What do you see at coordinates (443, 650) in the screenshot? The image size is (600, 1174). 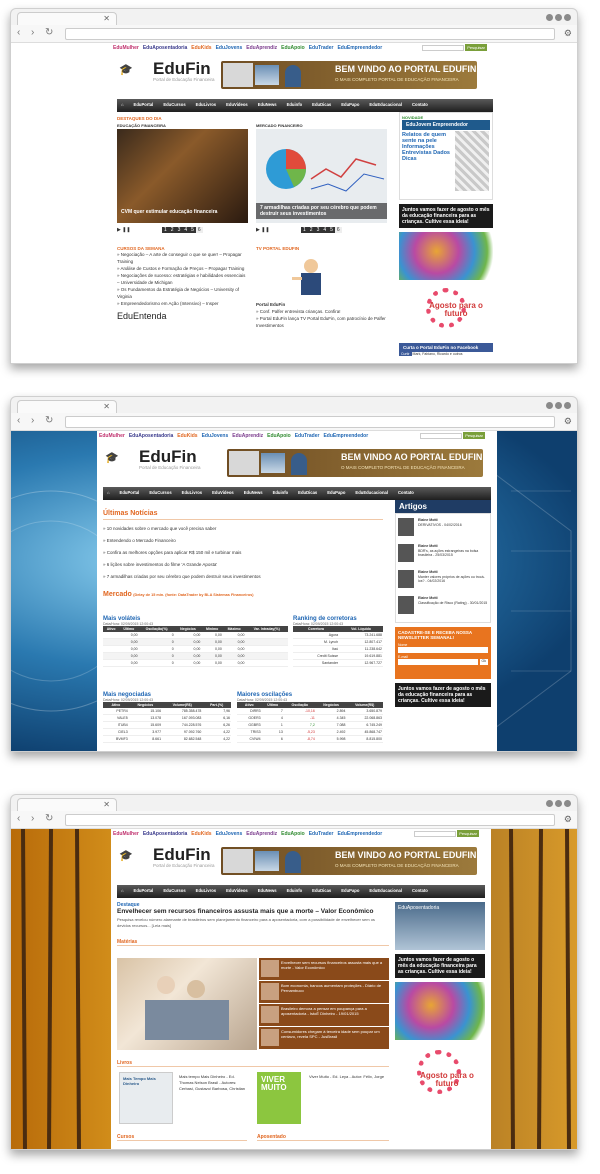 I see `name-field` at bounding box center [443, 650].